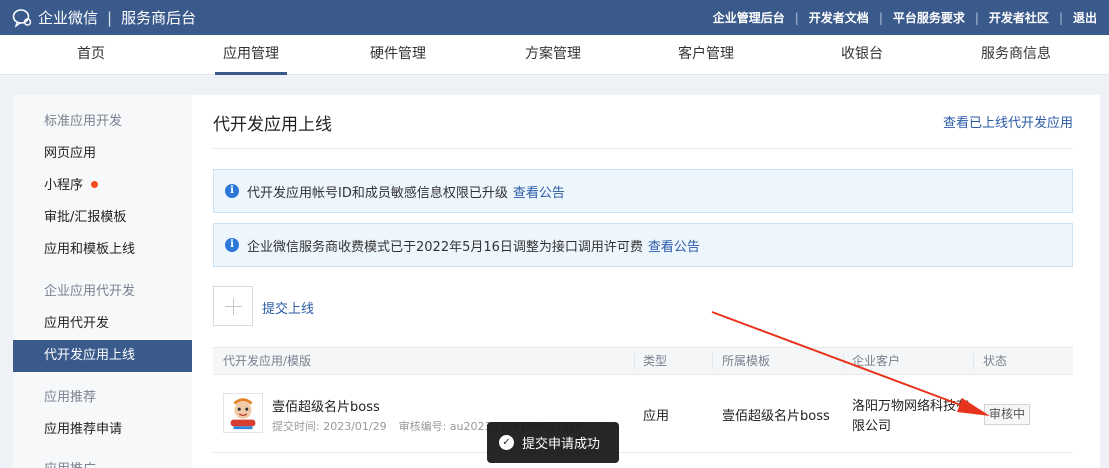 The width and height of the screenshot is (1109, 468). I want to click on sidebar-group-enterprise-dev: 企业应用代开发, so click(90, 291).